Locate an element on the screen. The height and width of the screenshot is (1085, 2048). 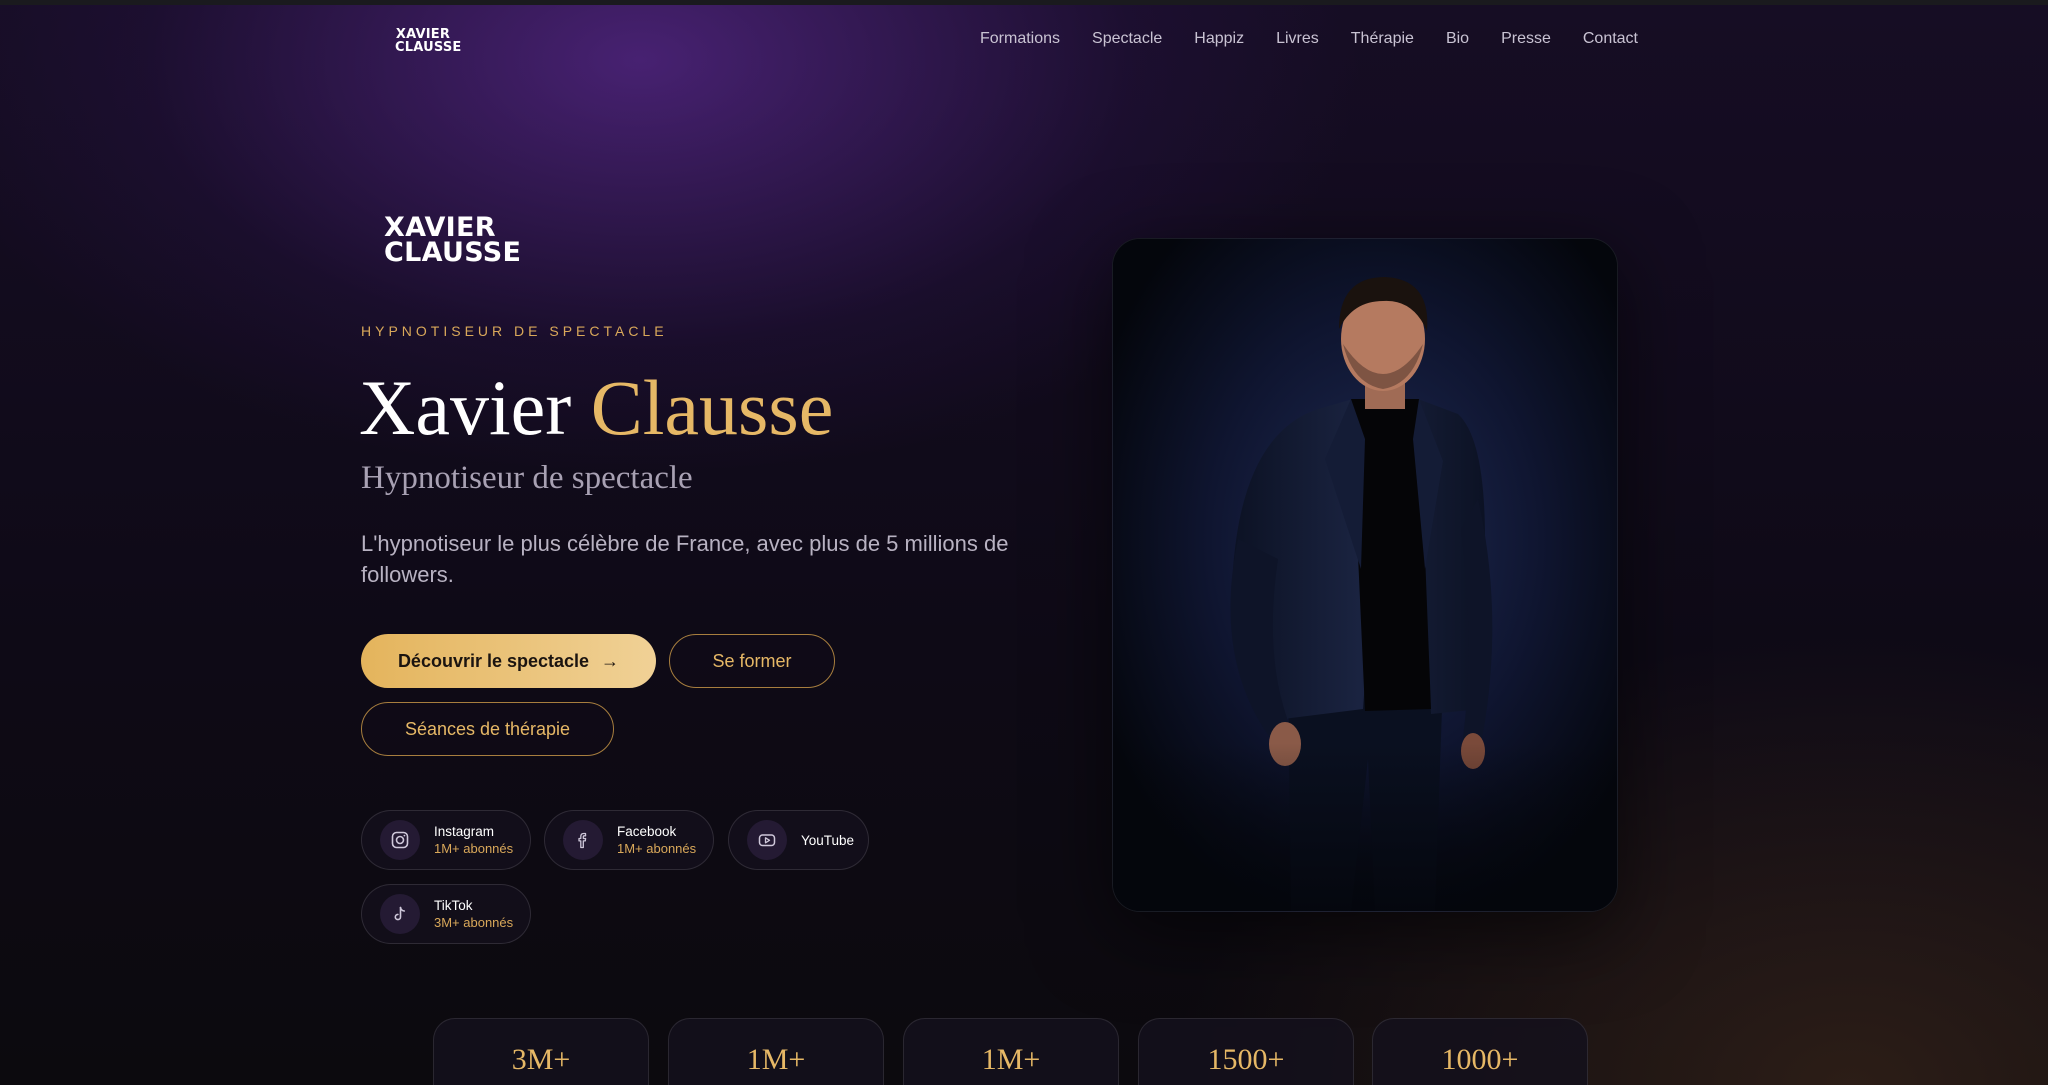
social-name: Facebook is located at coordinates (647, 831).